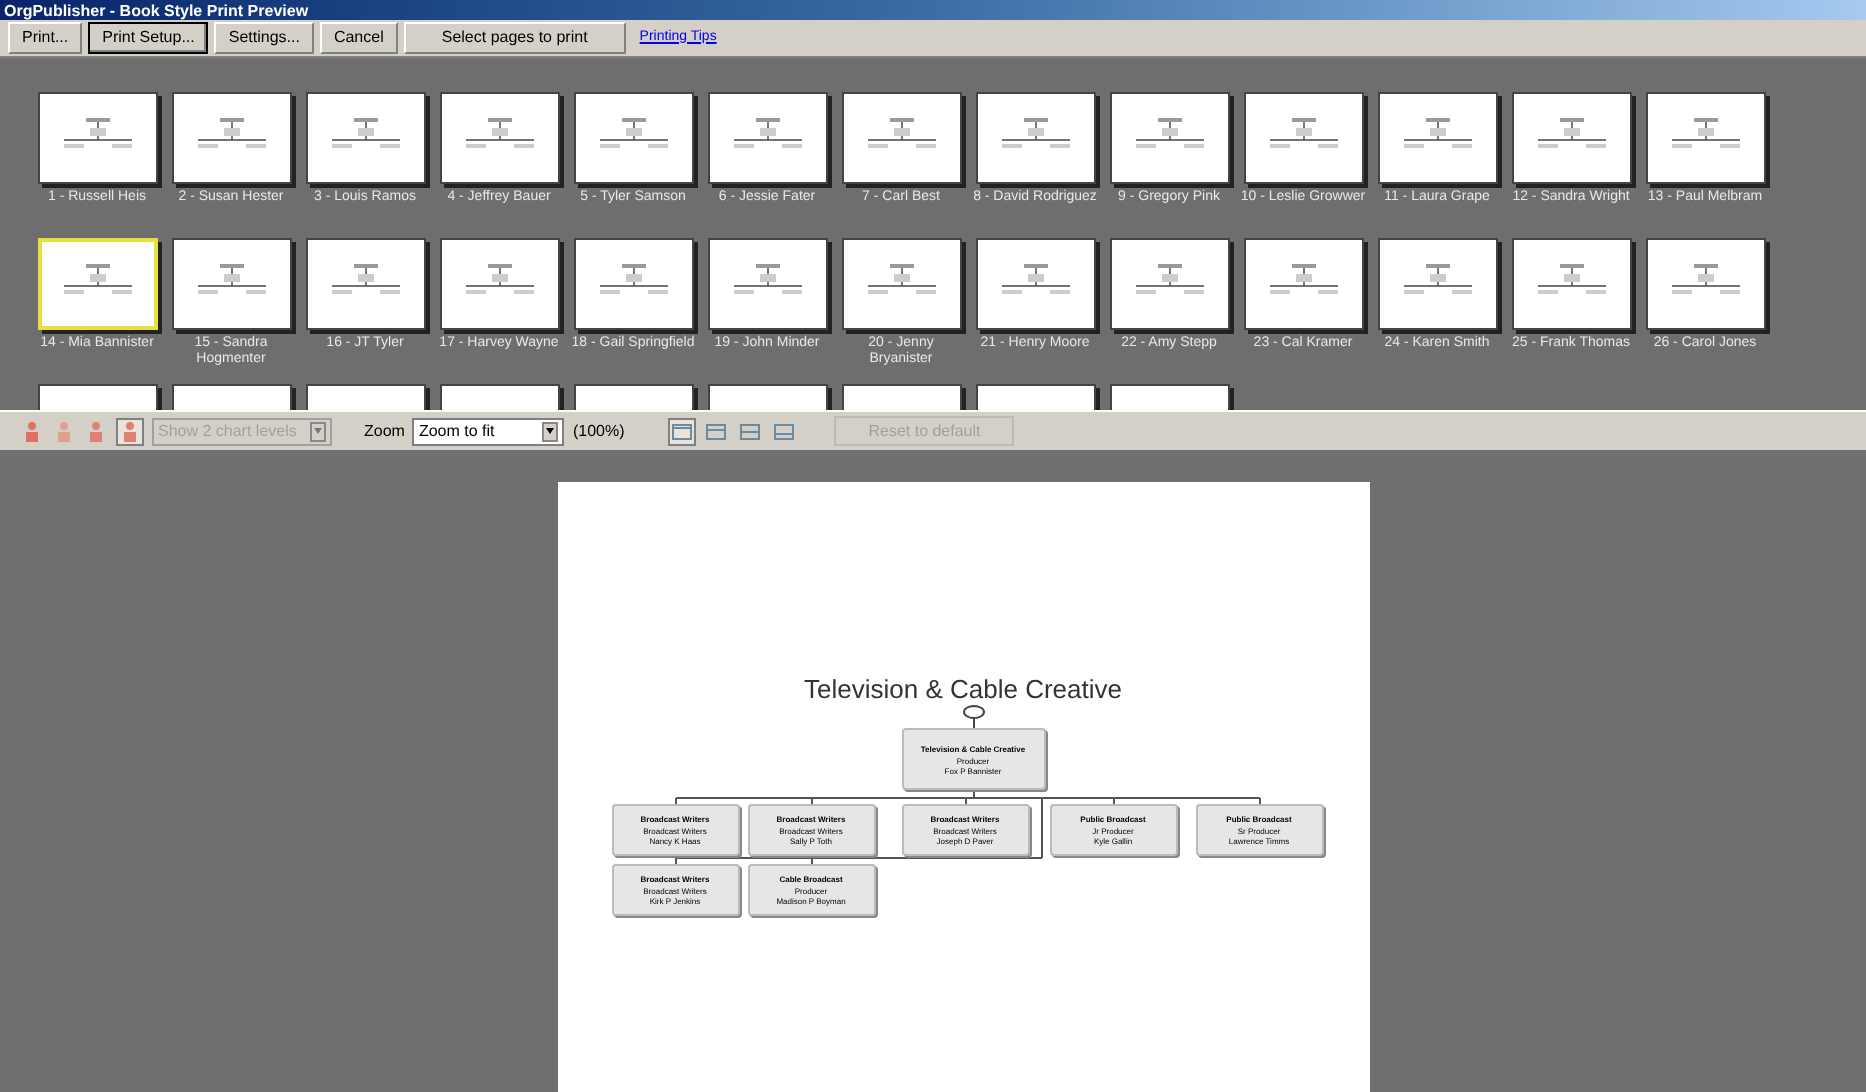 This screenshot has width=1866, height=1092. Describe the element at coordinates (963, 690) in the screenshot. I see `chart-title: Television & Cable Creative` at that location.